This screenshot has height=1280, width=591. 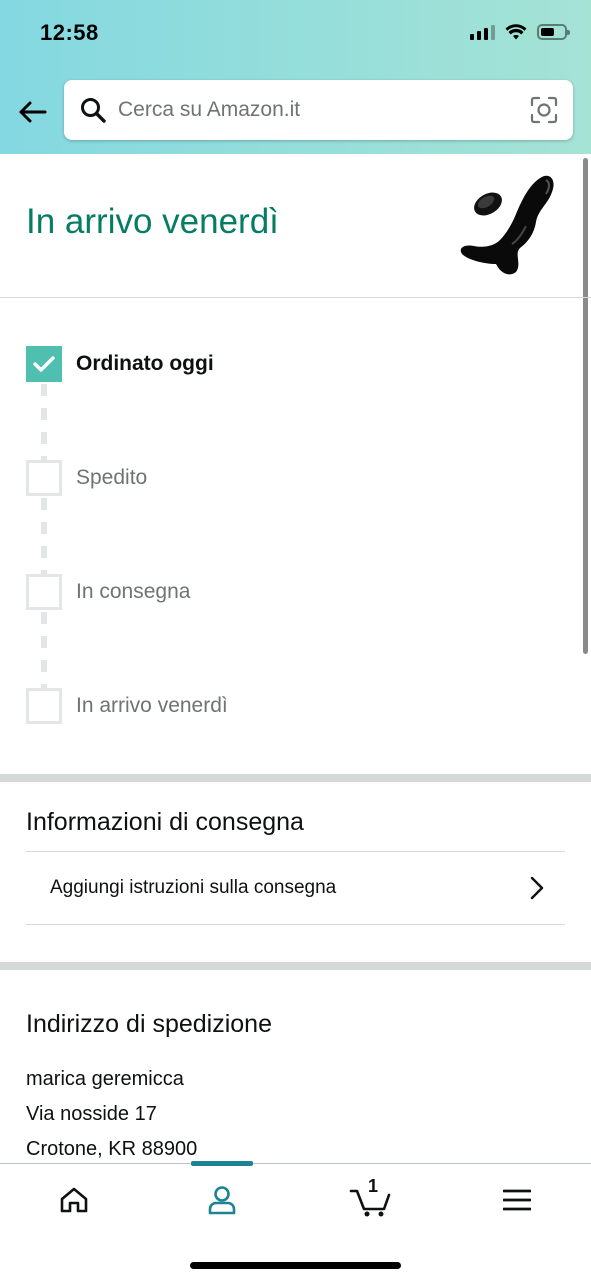 I want to click on back-button, so click(x=32, y=112).